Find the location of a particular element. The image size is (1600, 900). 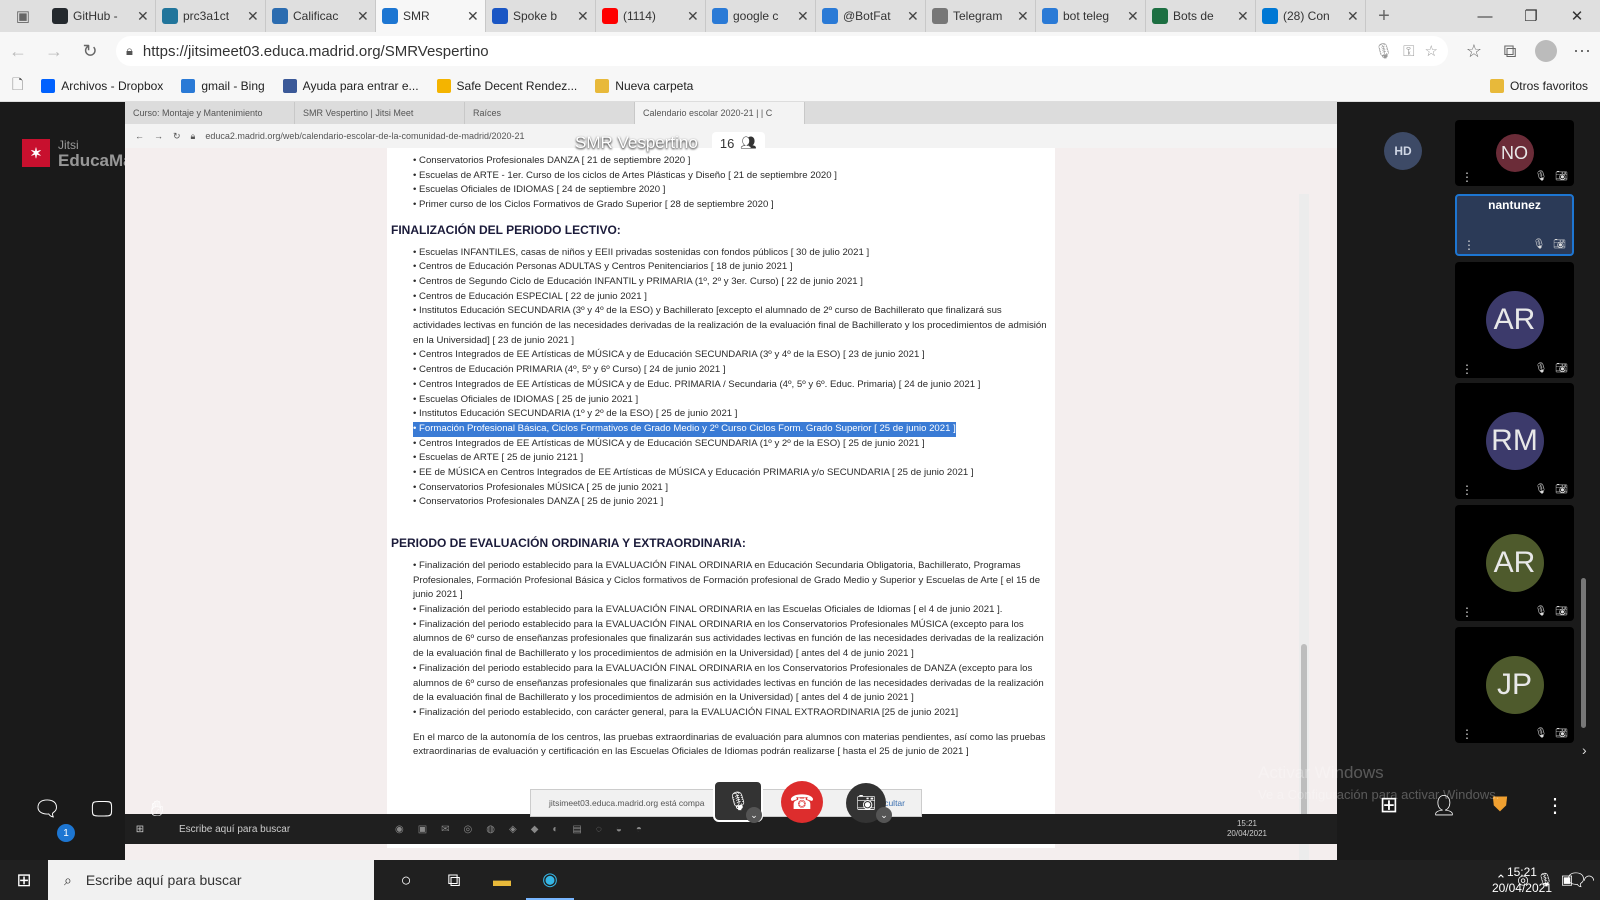

notifications-icon: 🗨︎ is located at coordinates (1576, 880).